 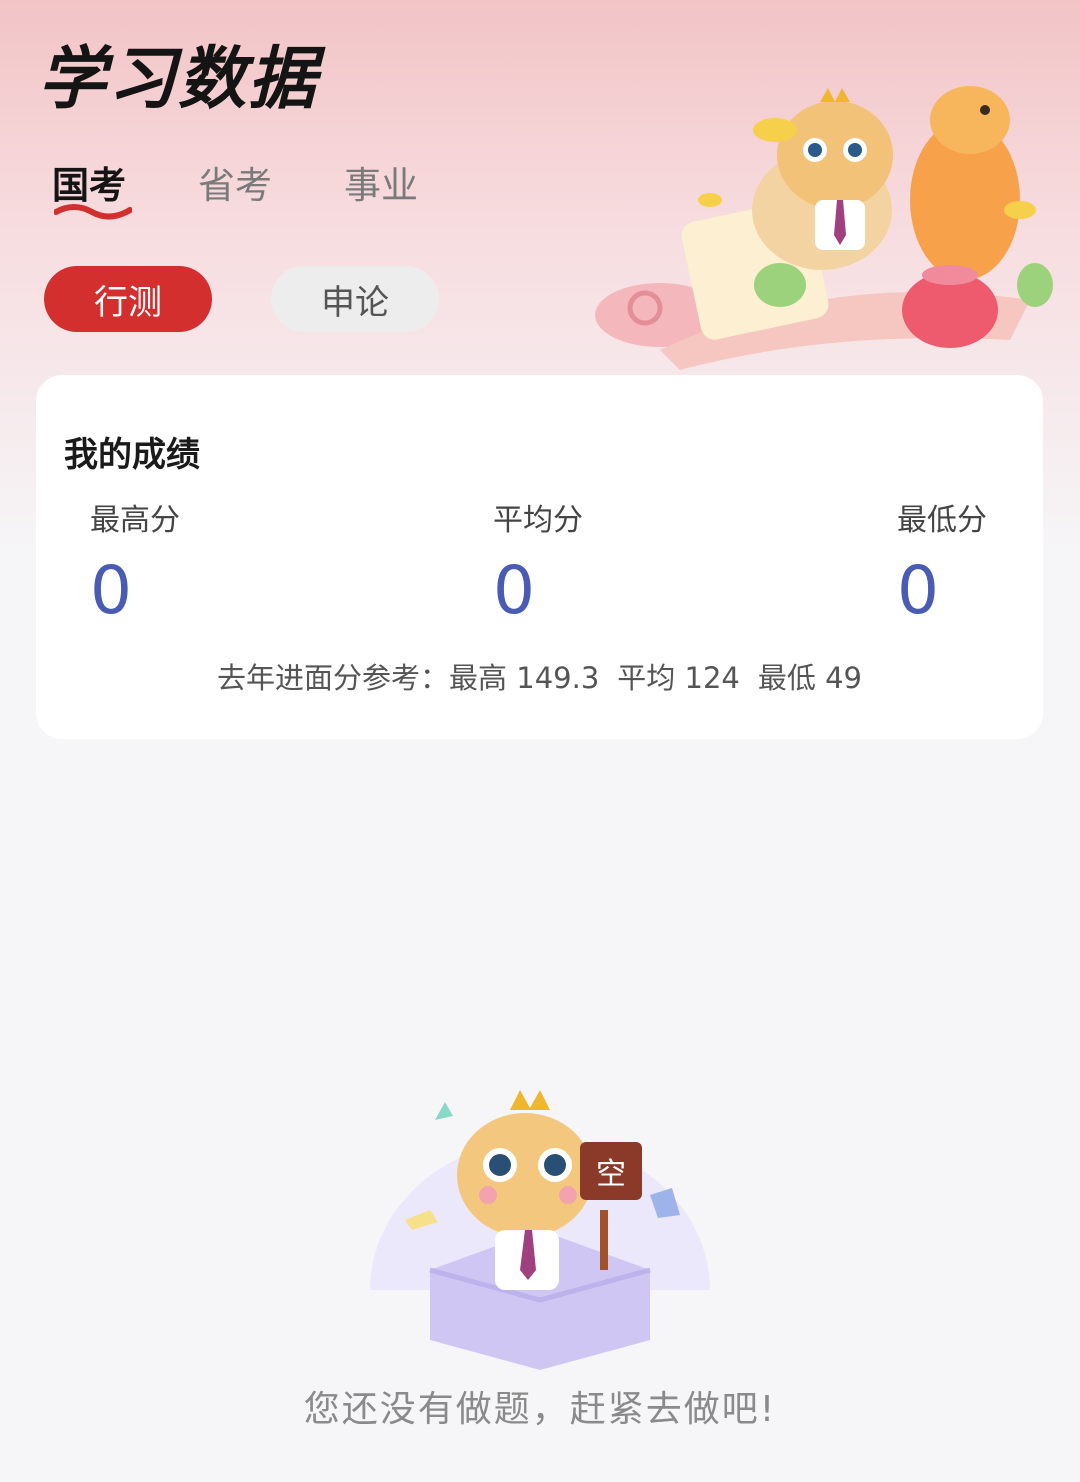 I want to click on tab-label: 事业, so click(x=381, y=185).